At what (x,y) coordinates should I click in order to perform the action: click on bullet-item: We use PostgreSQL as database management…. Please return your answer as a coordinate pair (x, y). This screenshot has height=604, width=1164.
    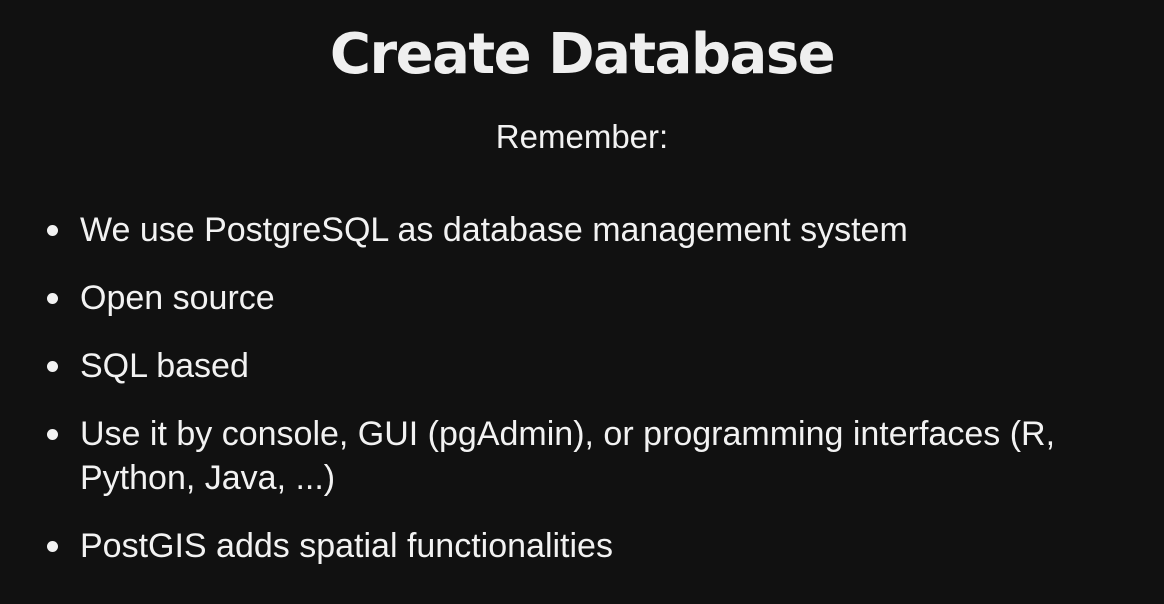
    Looking at the image, I should click on (582, 230).